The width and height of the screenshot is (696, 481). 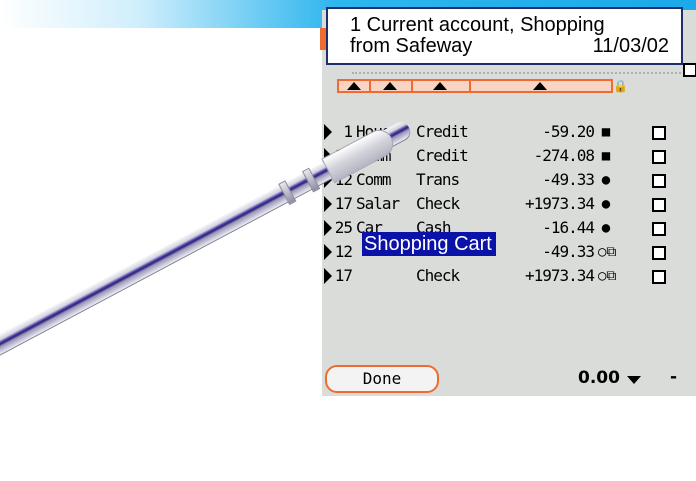 I want to click on sort-column-type, so click(x=442, y=86).